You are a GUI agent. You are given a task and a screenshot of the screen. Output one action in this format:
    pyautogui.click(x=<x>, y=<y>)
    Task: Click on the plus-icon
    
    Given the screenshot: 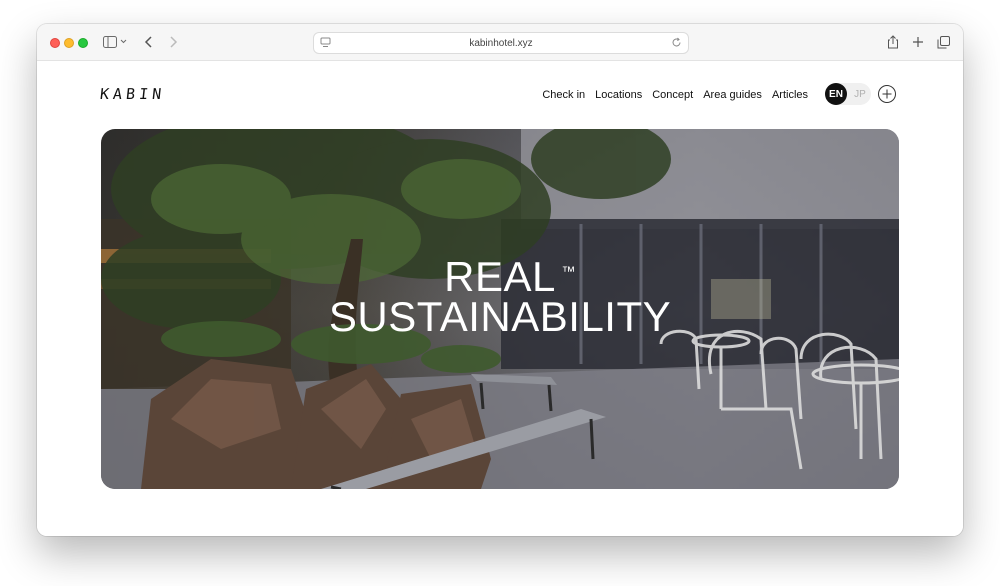 What is the action you would take?
    pyautogui.click(x=918, y=42)
    